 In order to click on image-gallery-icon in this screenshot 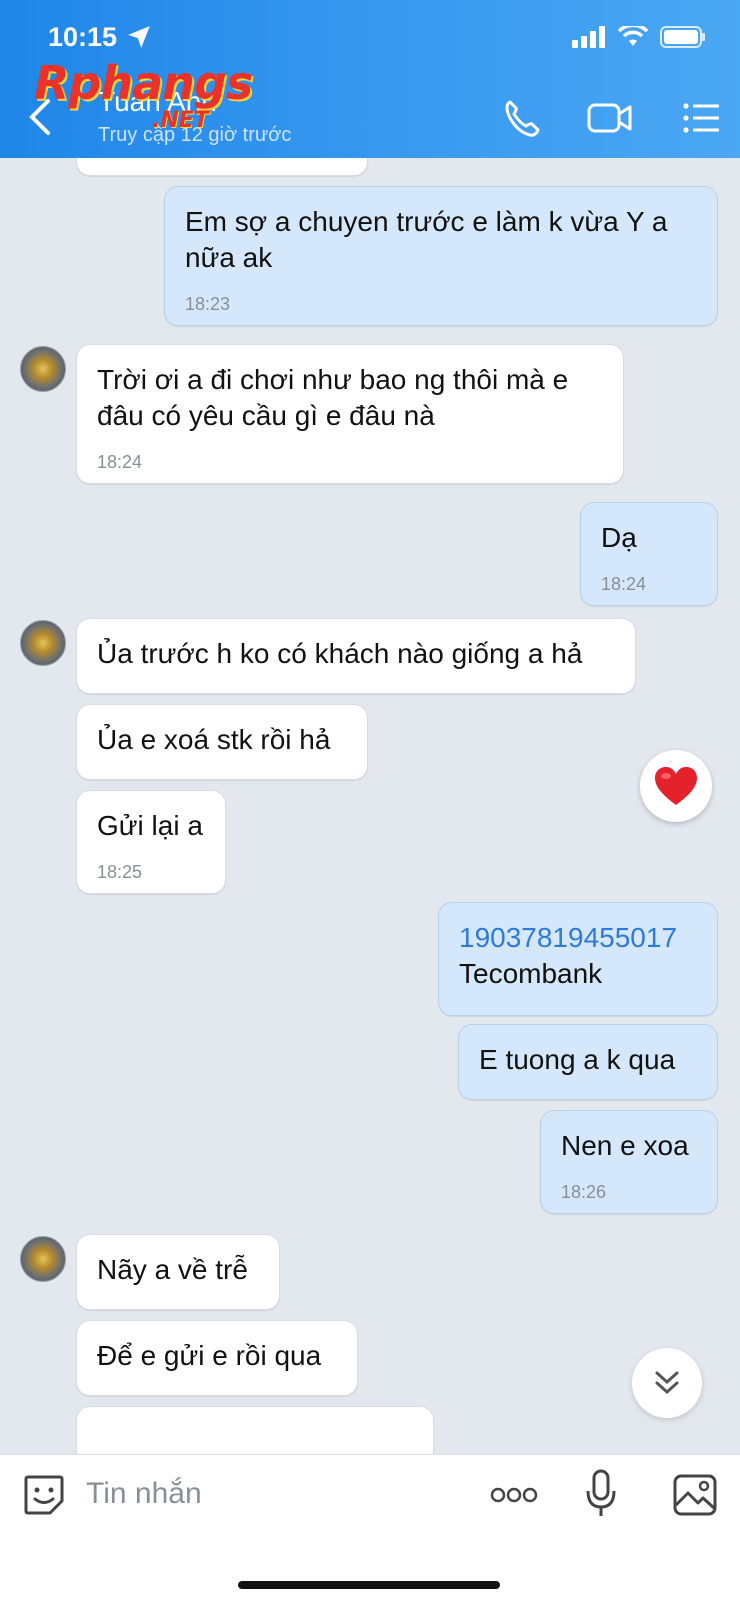, I will do `click(695, 1495)`.